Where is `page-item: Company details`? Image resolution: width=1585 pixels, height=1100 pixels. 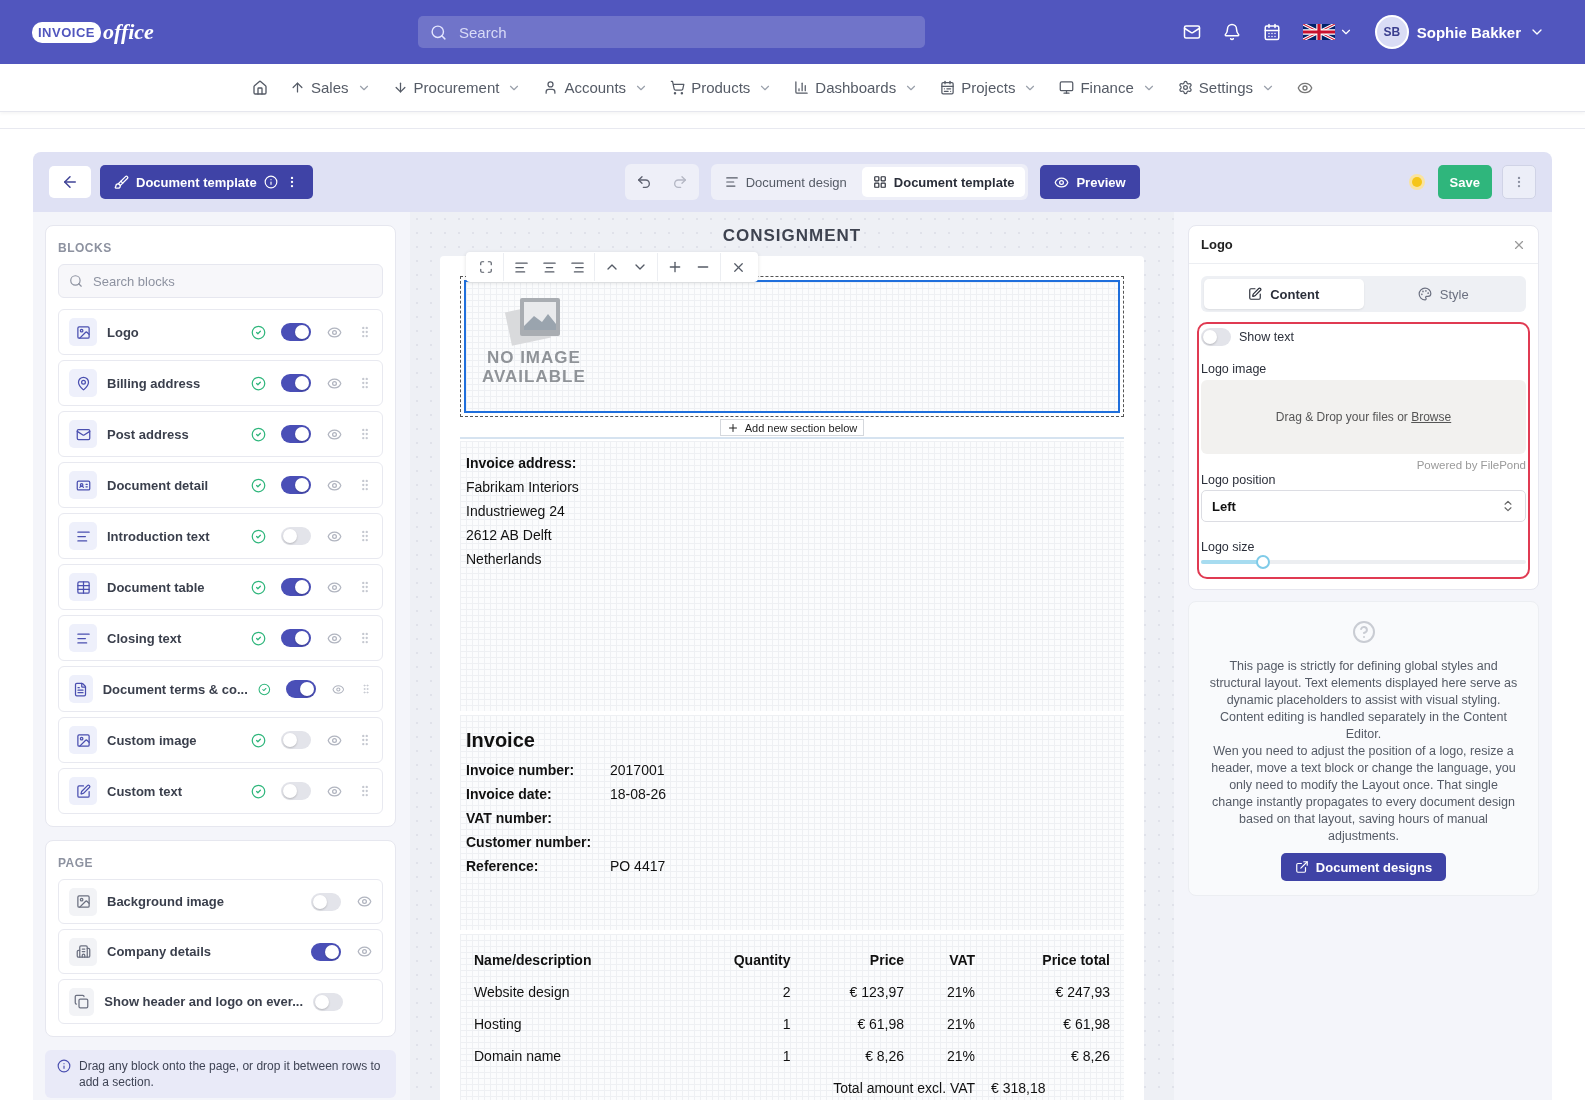 page-item: Company details is located at coordinates (220, 951).